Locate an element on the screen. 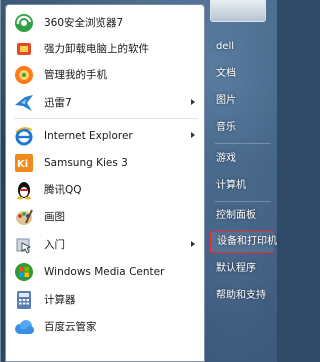 Image resolution: width=320 pixels, height=362 pixels. place-music: 音乐 is located at coordinates (242, 128).